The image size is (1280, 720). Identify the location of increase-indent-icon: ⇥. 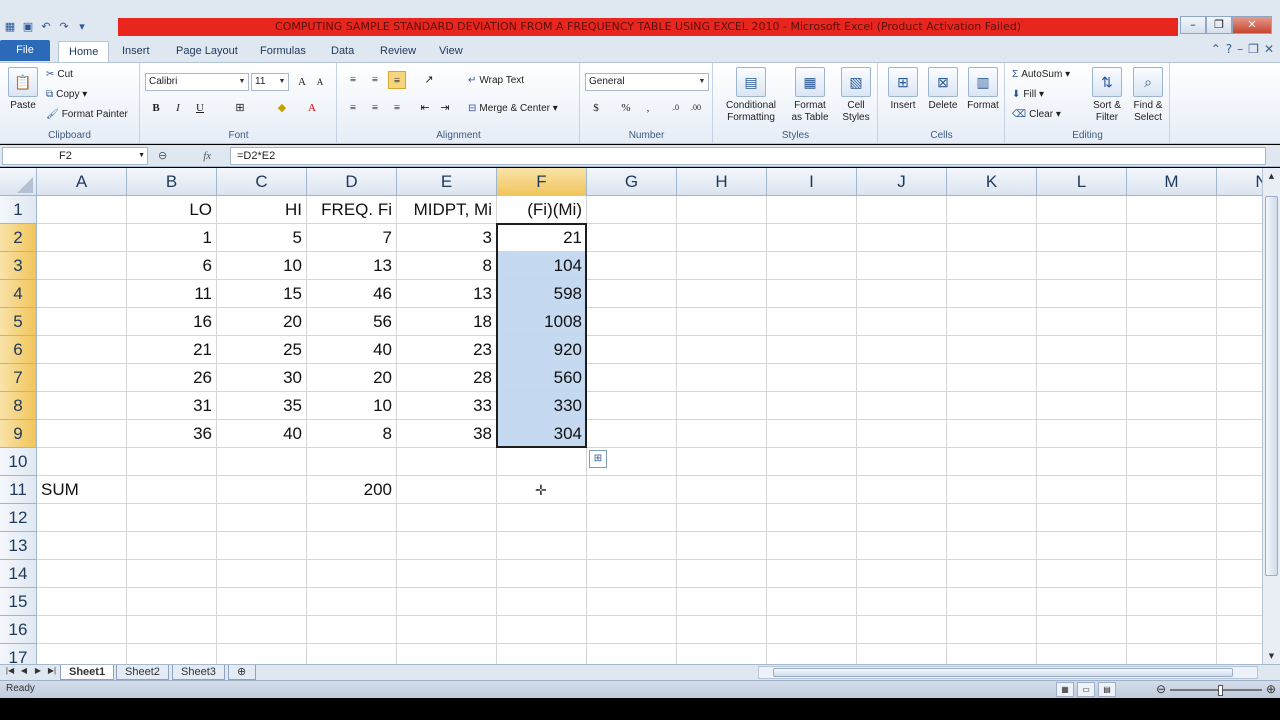
(445, 108).